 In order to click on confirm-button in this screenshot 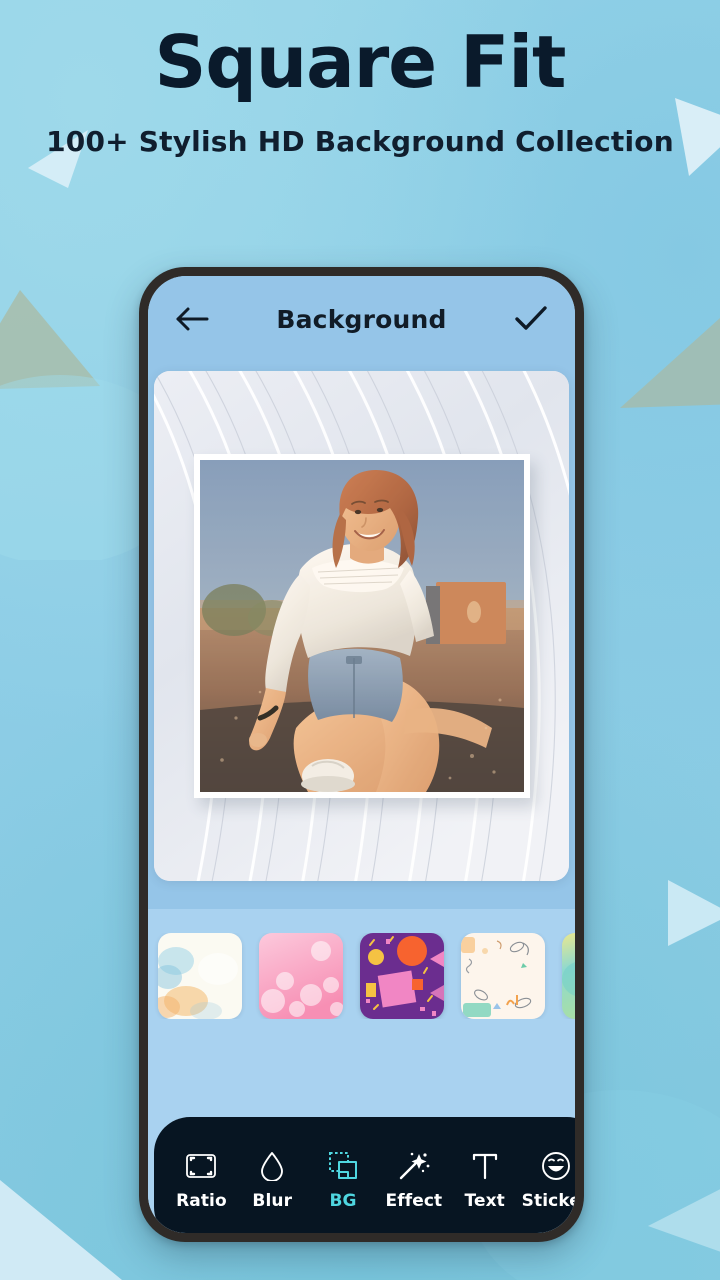, I will do `click(531, 319)`.